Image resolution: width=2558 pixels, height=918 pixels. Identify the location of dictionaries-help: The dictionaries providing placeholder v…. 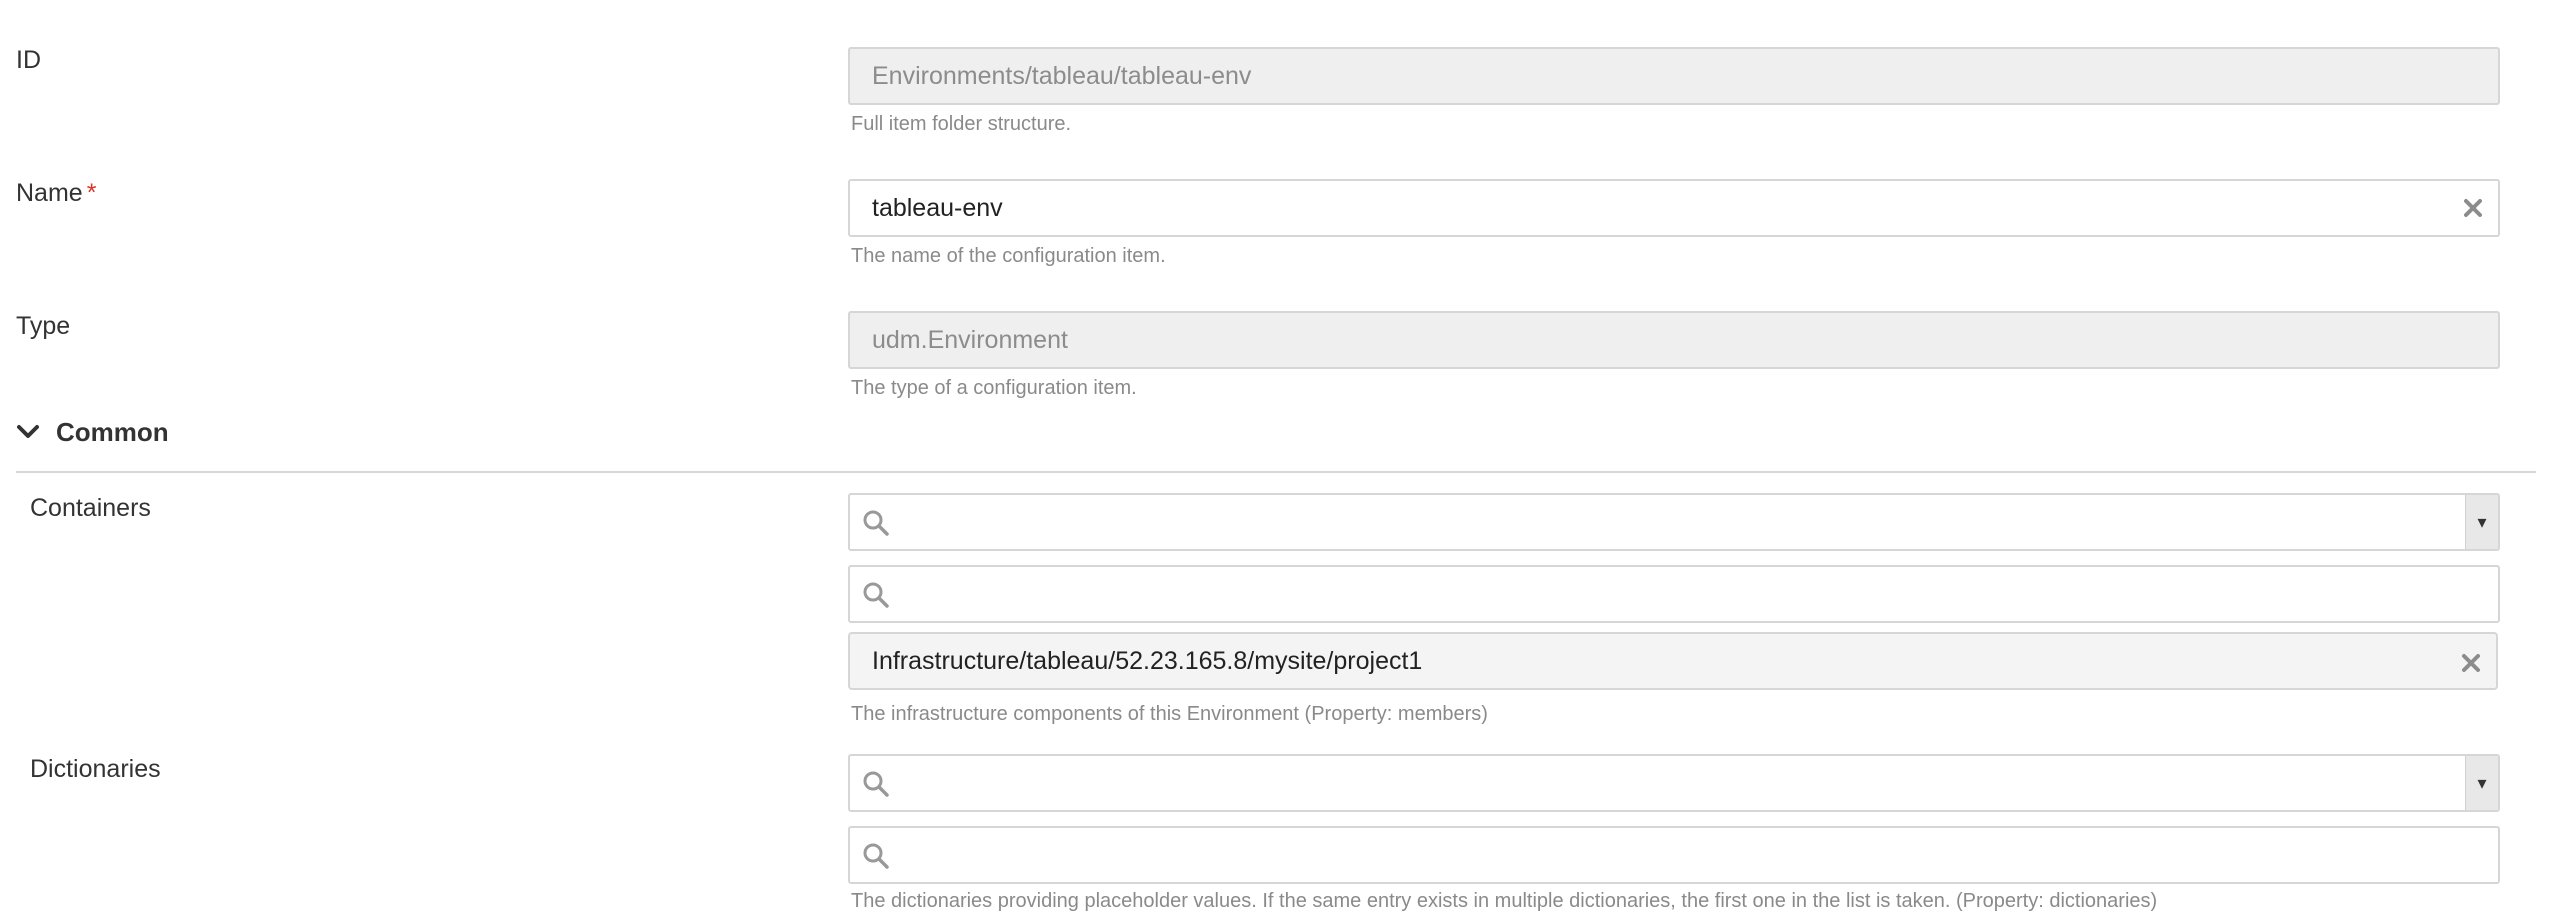
(1504, 901).